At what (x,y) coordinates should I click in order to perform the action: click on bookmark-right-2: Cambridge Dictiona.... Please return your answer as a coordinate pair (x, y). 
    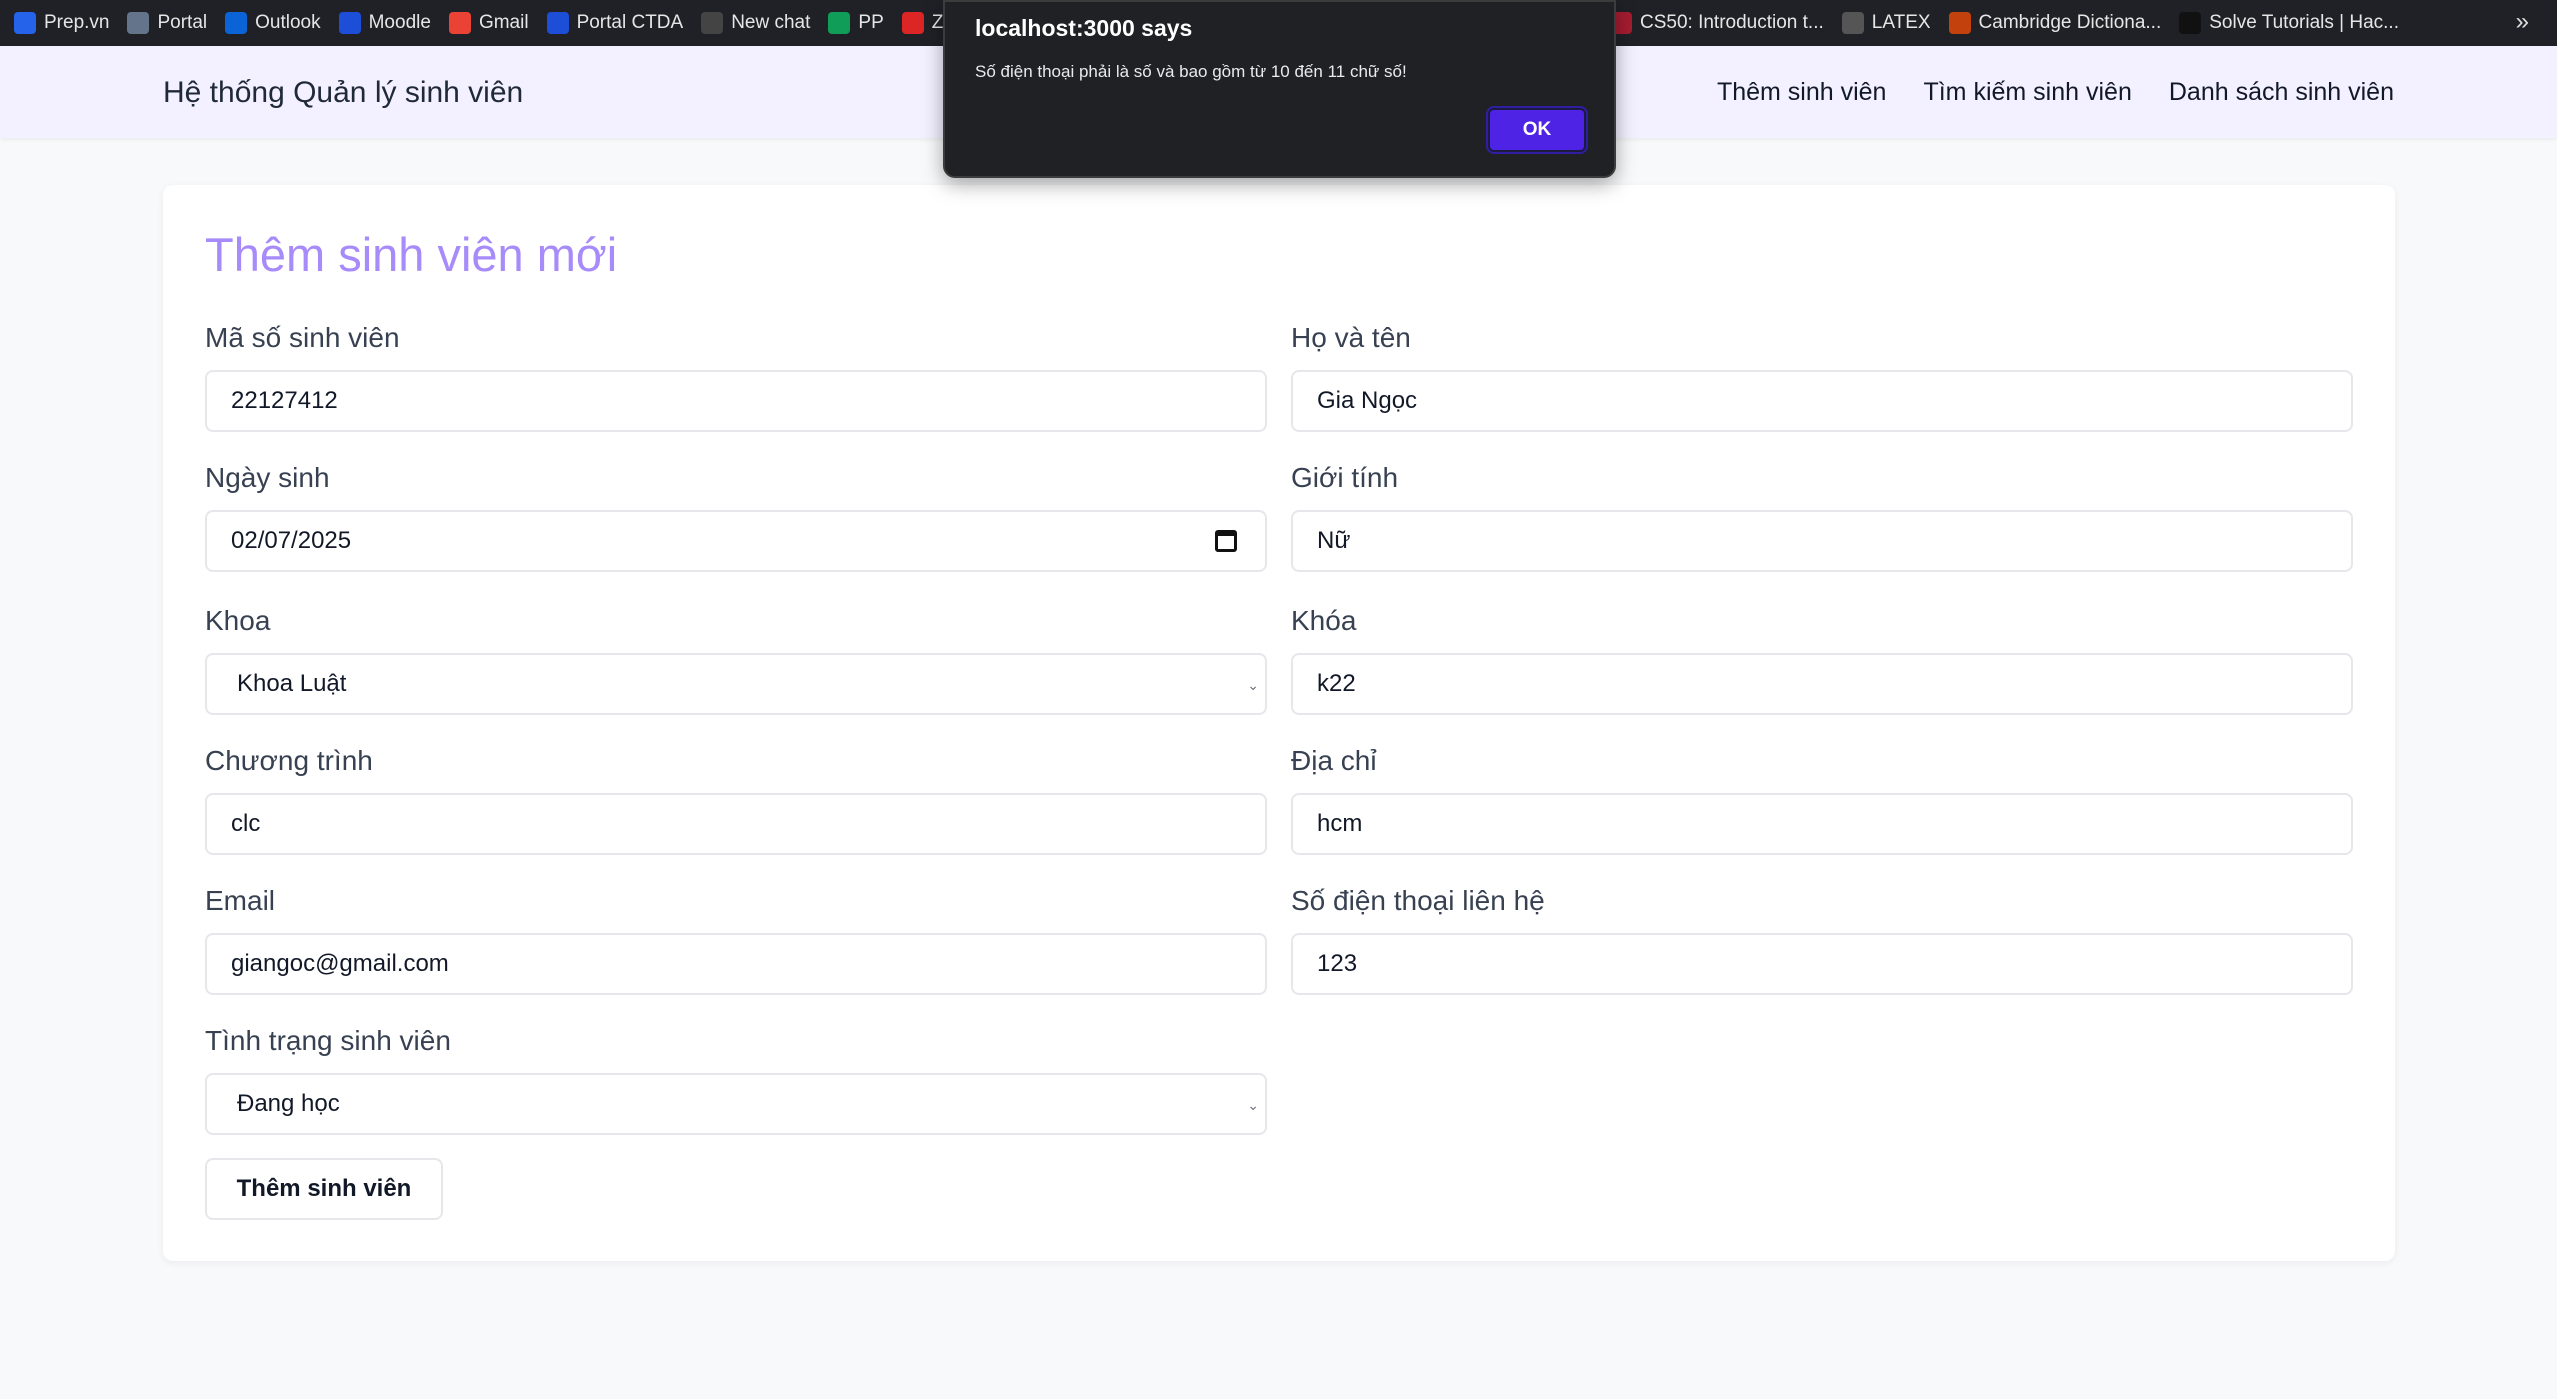
    Looking at the image, I should click on (2055, 23).